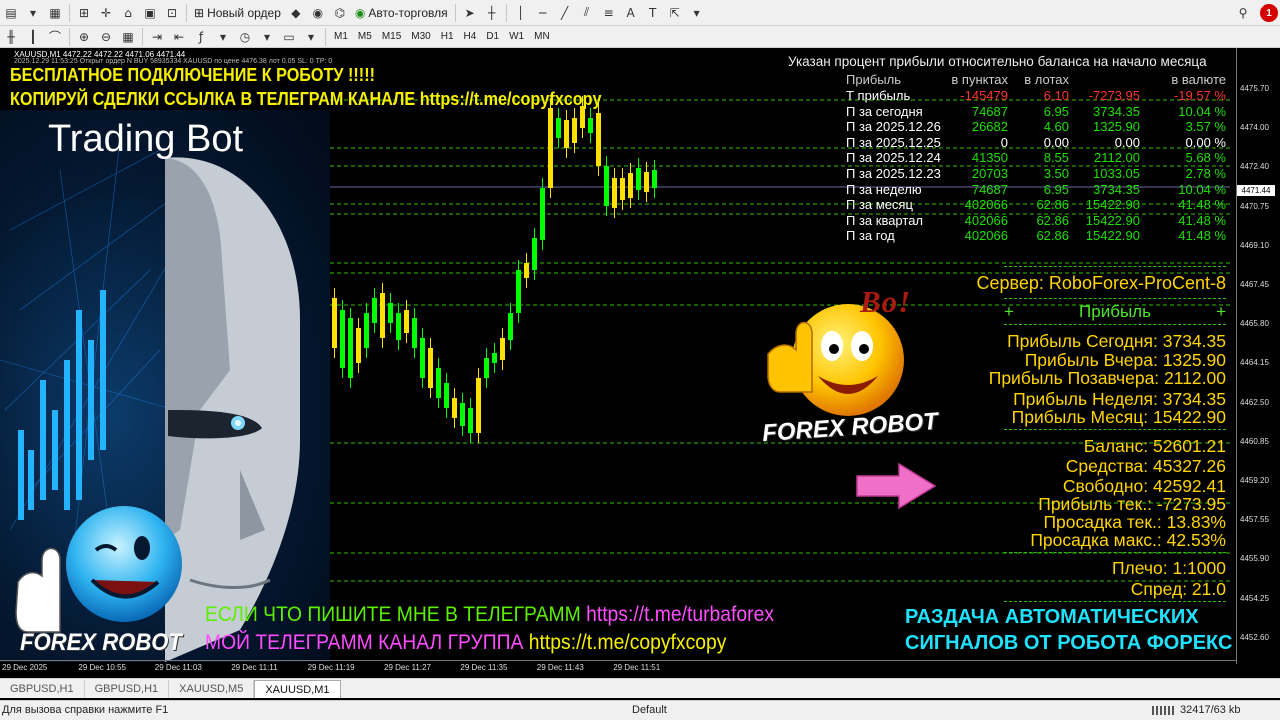 The height and width of the screenshot is (720, 1280). What do you see at coordinates (1254, 637) in the screenshot?
I see `price-tick: 4452.60` at bounding box center [1254, 637].